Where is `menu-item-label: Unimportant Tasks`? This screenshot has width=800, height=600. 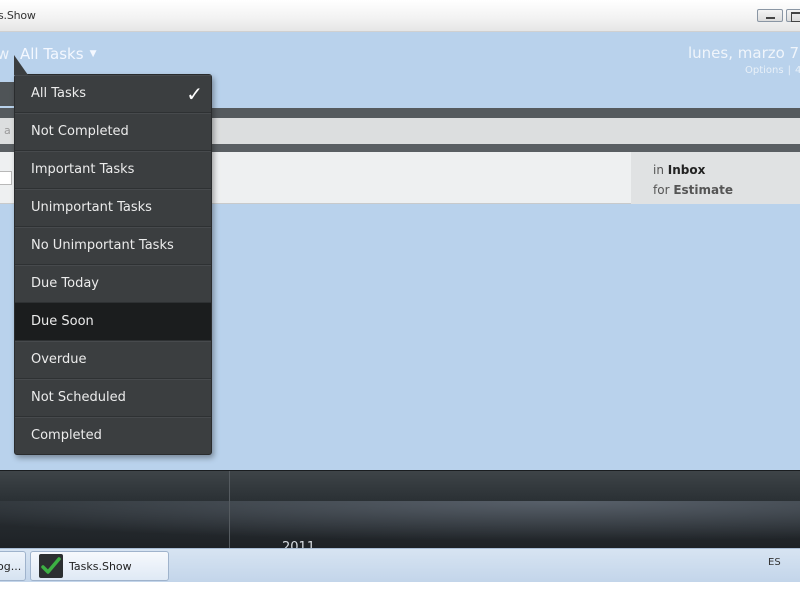
menu-item-label: Unimportant Tasks is located at coordinates (91, 207).